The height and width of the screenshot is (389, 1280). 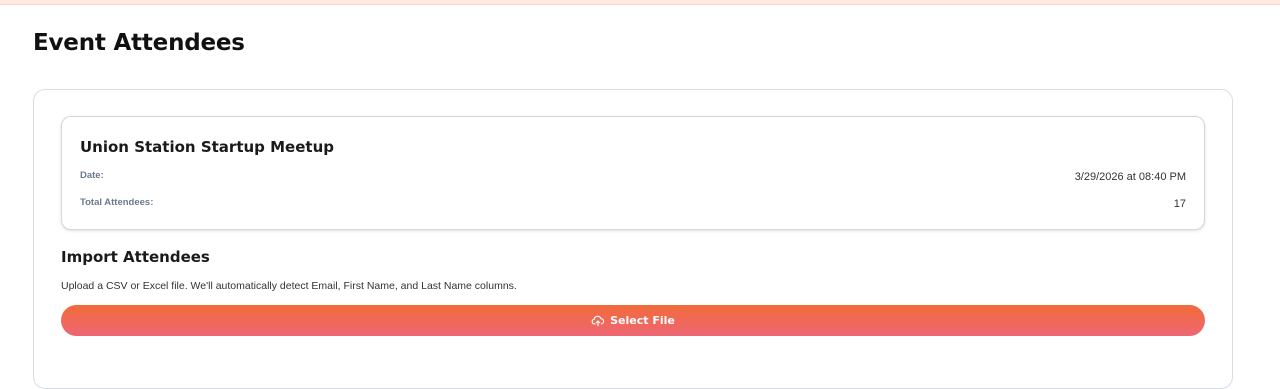 I want to click on select-file-label: Select File, so click(x=642, y=320).